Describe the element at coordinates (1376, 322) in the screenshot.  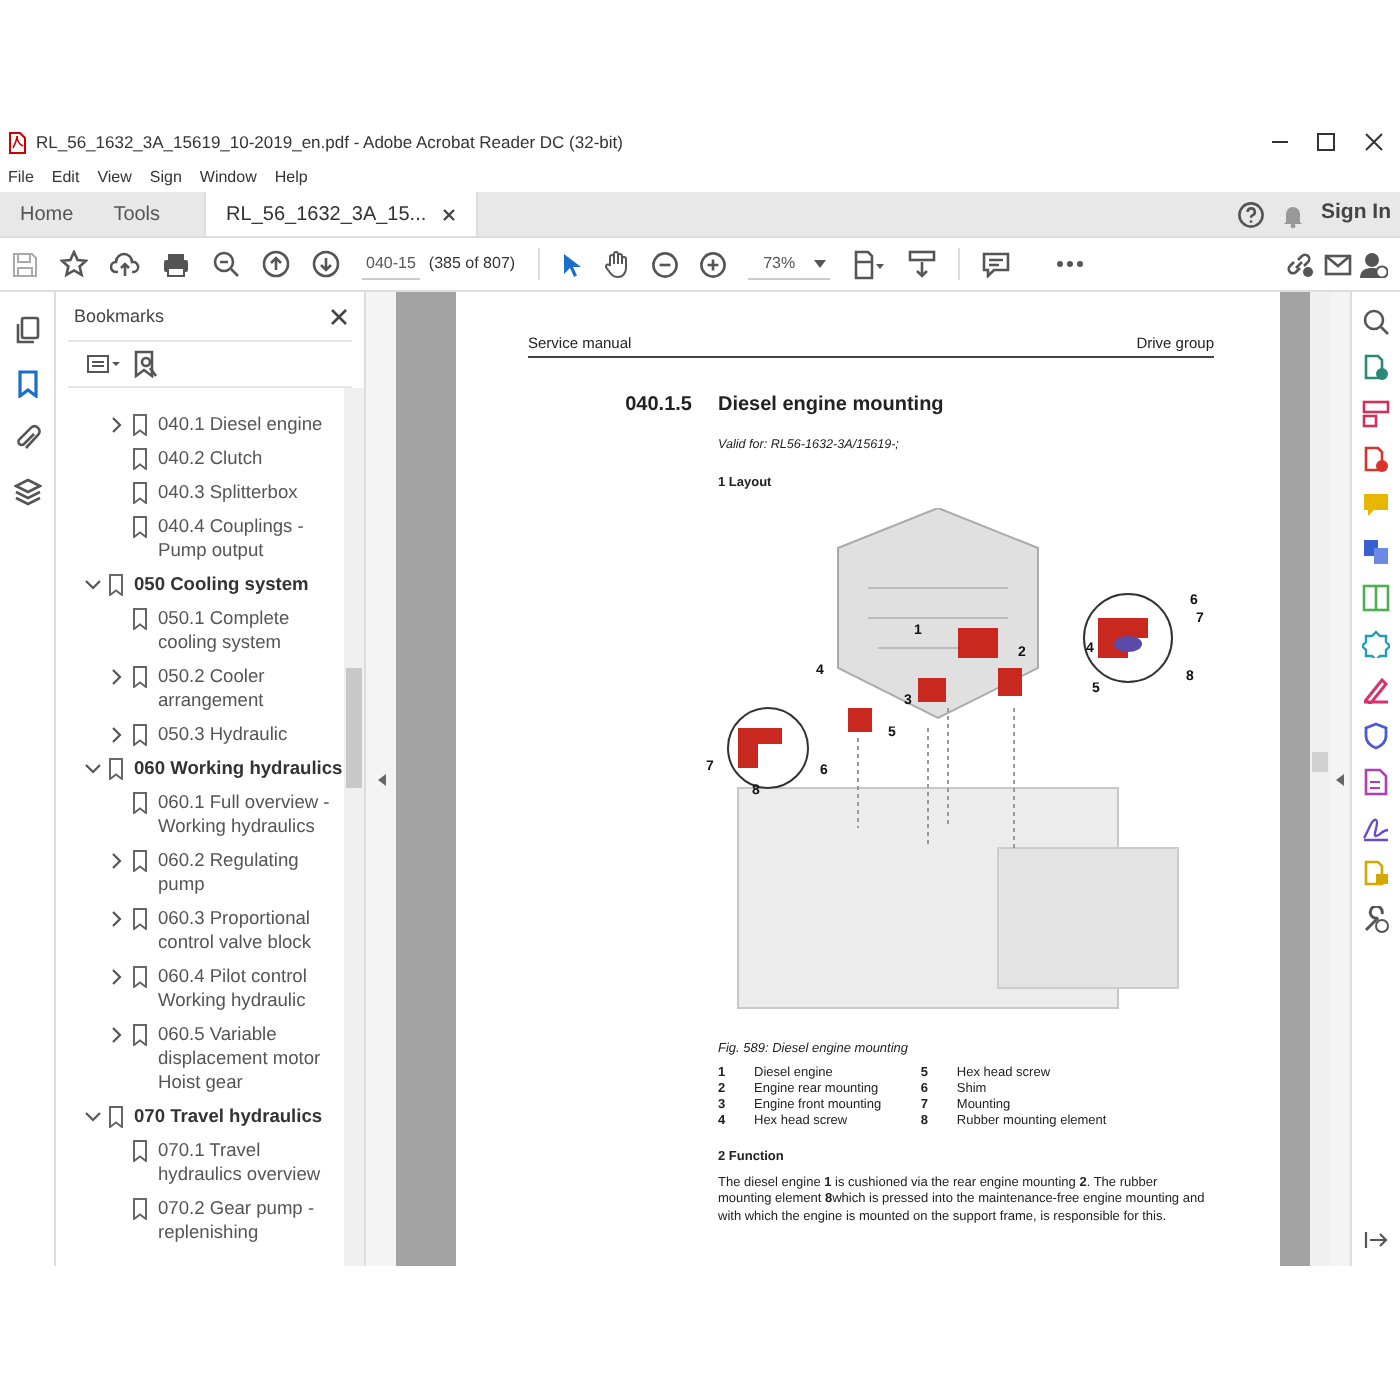
I see `zoom-icon` at that location.